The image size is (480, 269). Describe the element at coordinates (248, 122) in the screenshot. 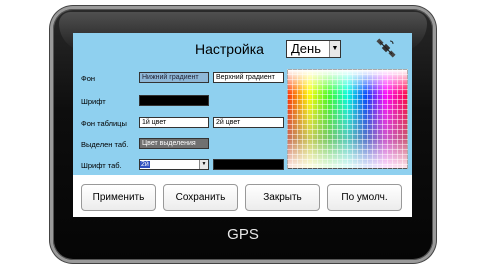

I see `table-bg-color2-field: 2й цвет` at that location.